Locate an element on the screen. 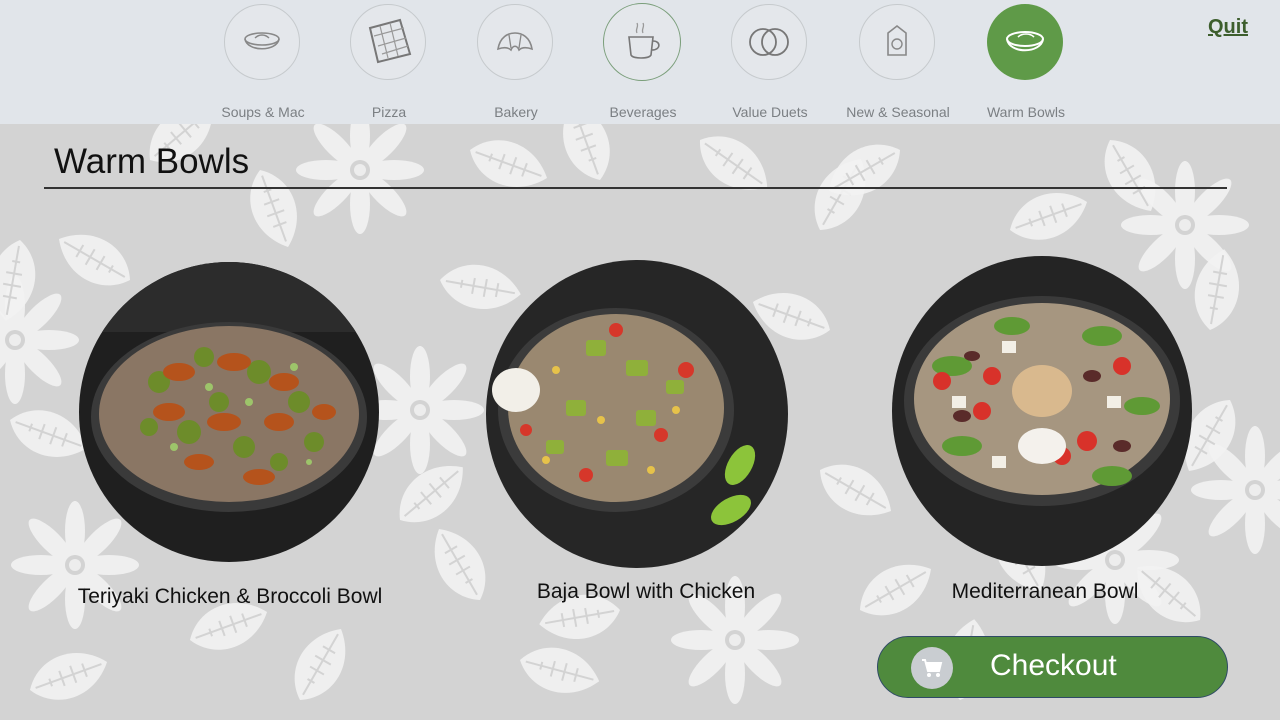  category-soups-mac: Soups & Mac is located at coordinates (263, 62).